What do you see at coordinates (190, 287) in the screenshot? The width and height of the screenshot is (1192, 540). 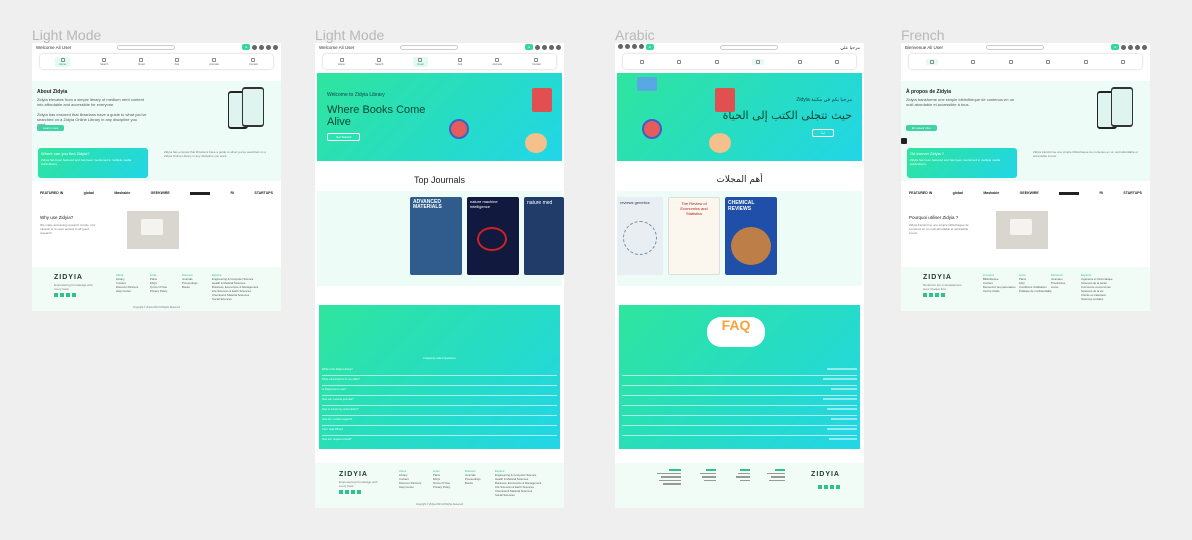 I see `footer-link: Books` at bounding box center [190, 287].